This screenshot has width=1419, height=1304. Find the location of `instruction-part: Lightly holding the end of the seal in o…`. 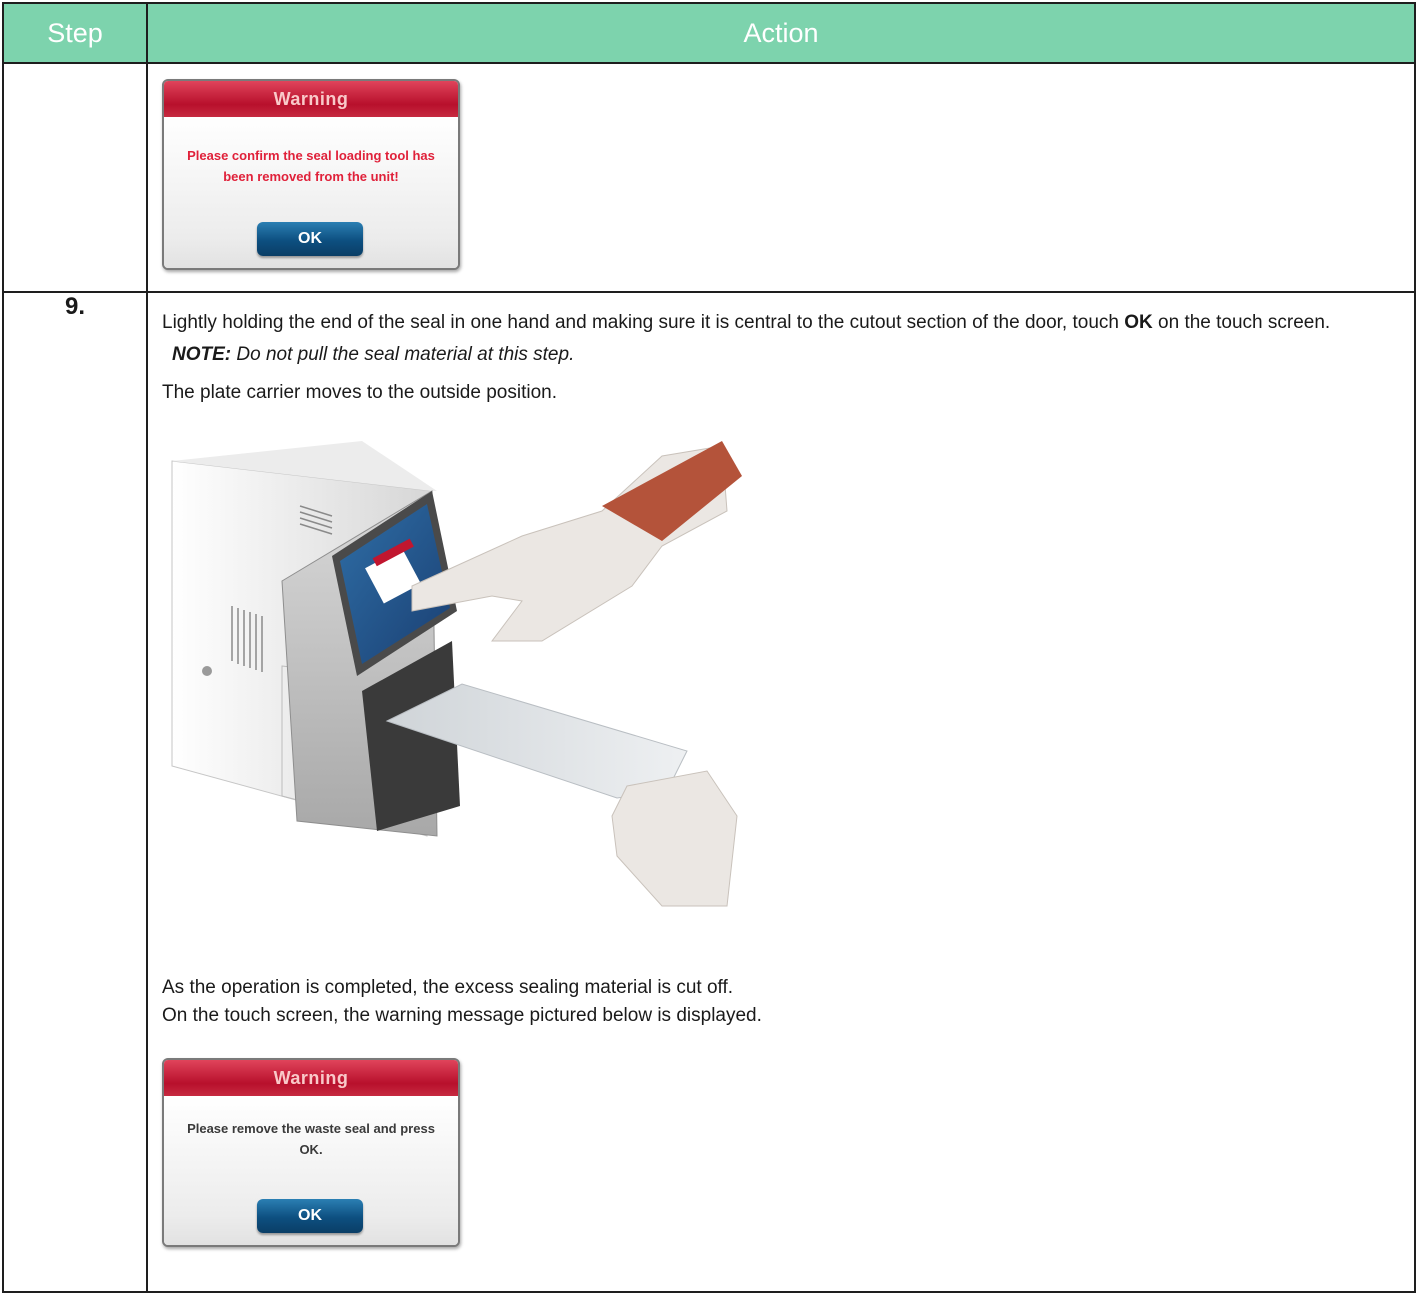

instruction-part: Lightly holding the end of the seal in o… is located at coordinates (643, 322).